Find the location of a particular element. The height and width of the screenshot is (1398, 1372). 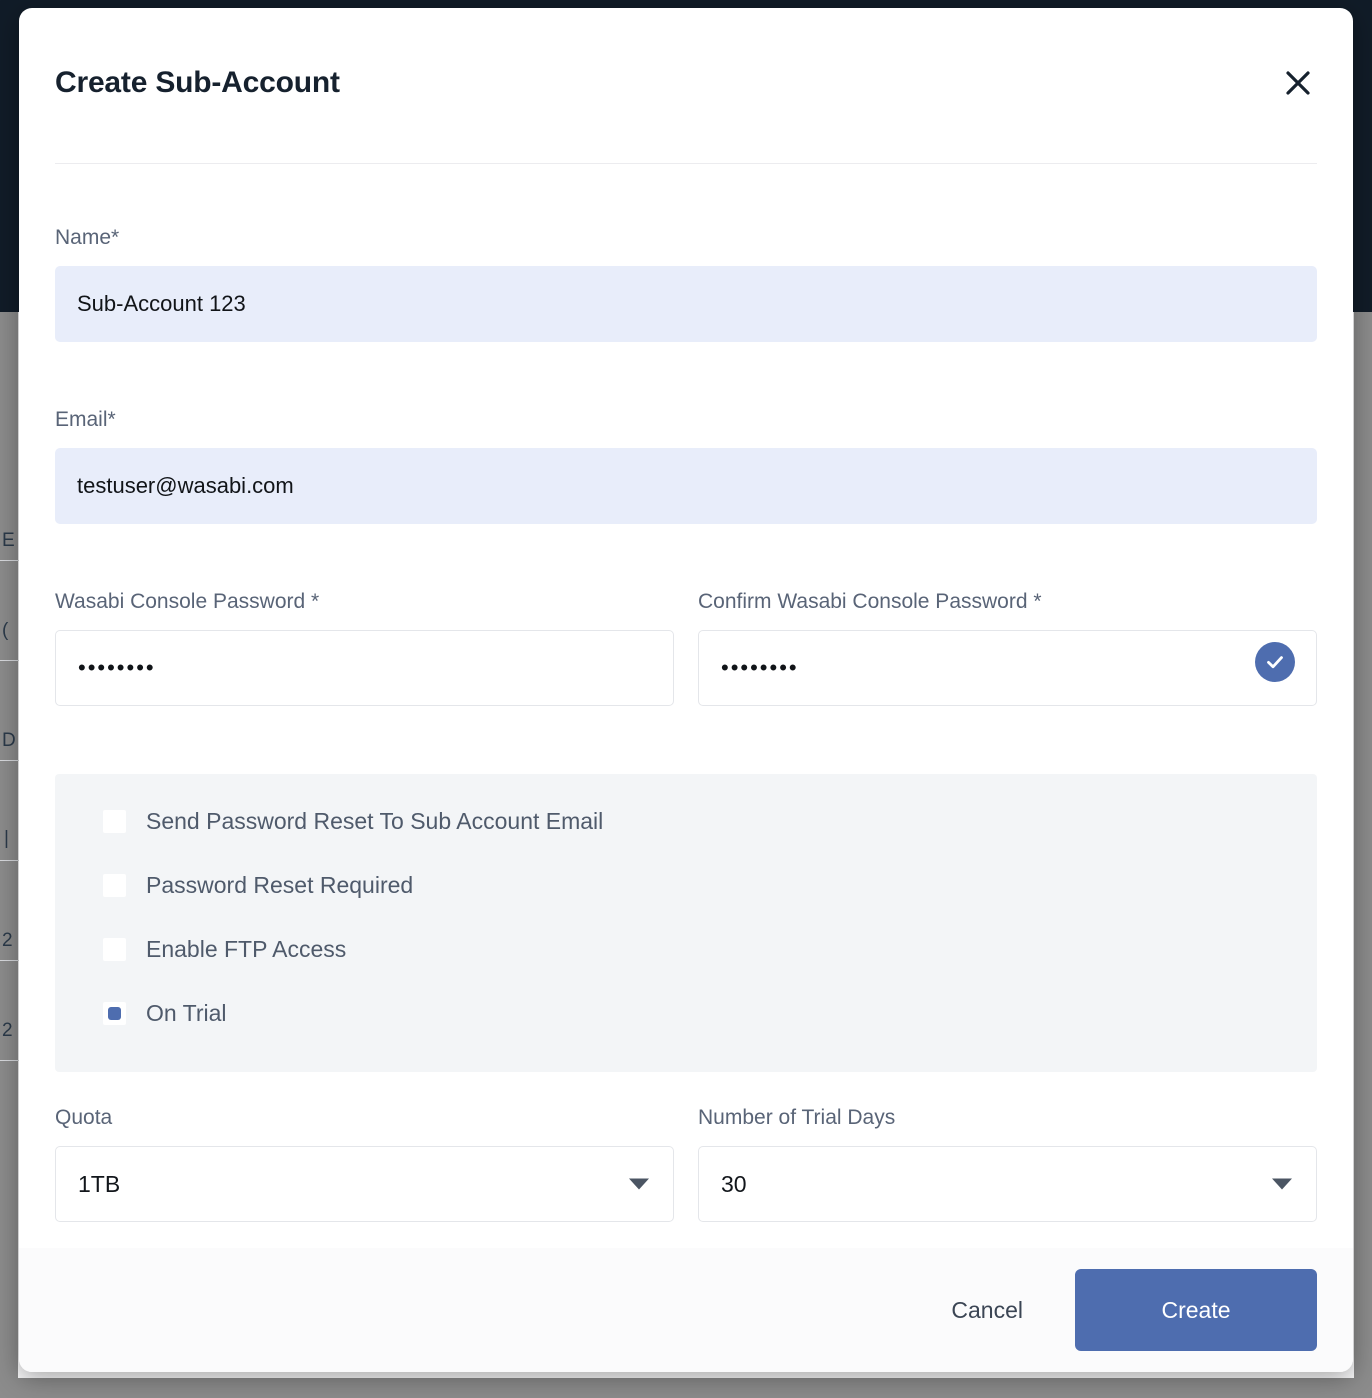

checkbox-row-enable-ftp-access: Enable FTP Access is located at coordinates (224, 949).